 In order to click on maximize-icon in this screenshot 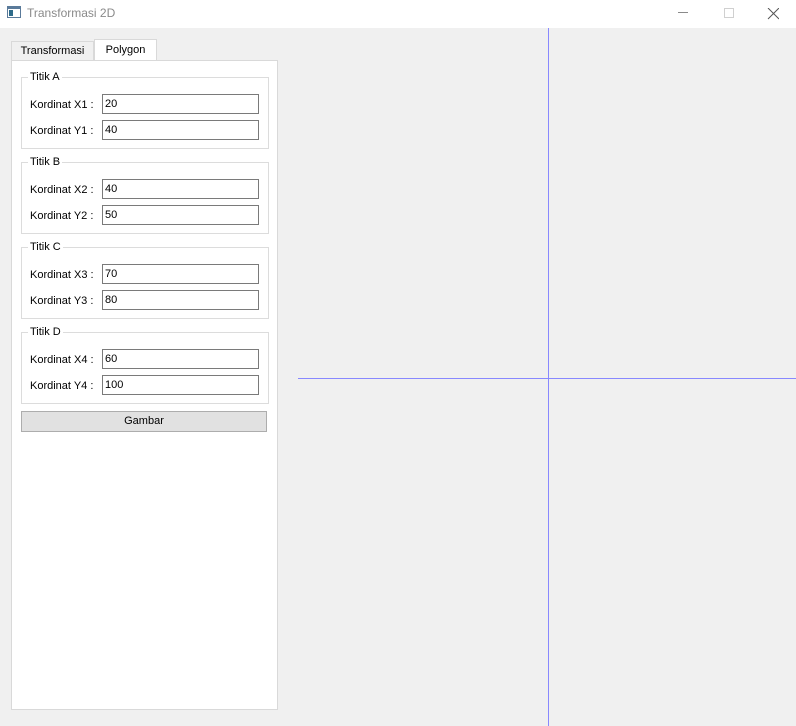, I will do `click(729, 13)`.